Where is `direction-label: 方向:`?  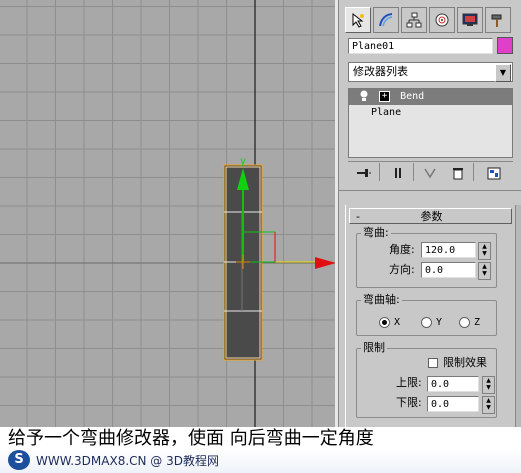 direction-label: 方向: is located at coordinates (402, 269).